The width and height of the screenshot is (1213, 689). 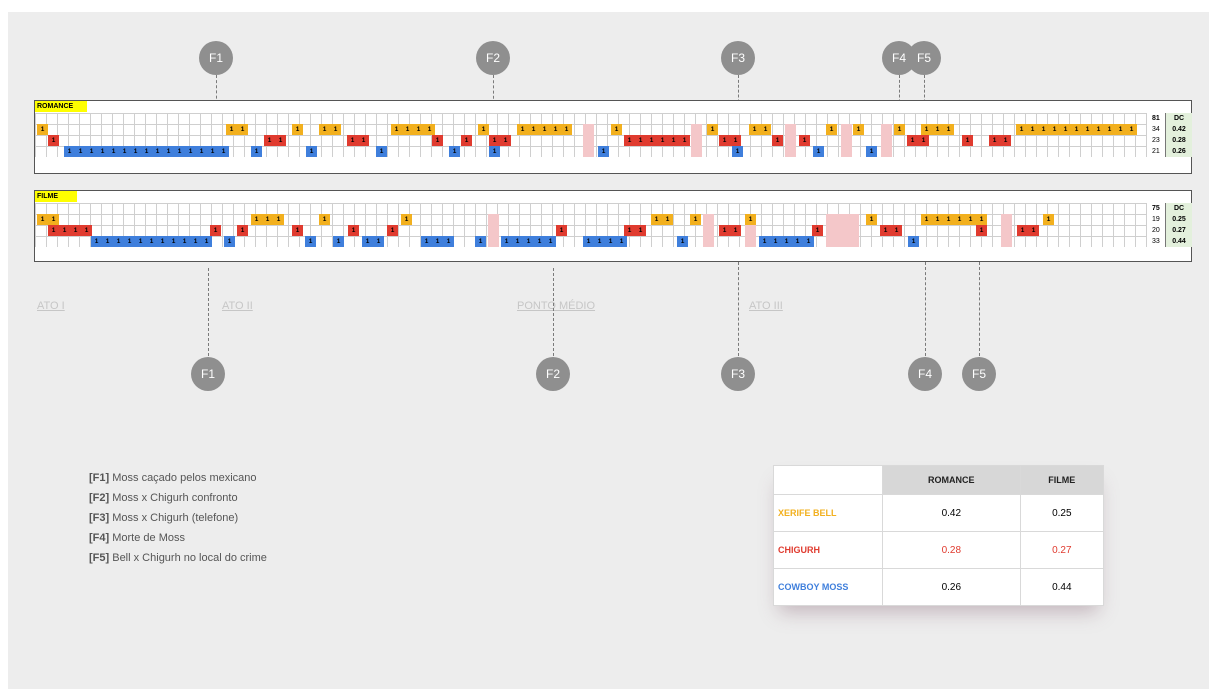 I want to click on table-header-romance: ROMANCE, so click(x=951, y=480).